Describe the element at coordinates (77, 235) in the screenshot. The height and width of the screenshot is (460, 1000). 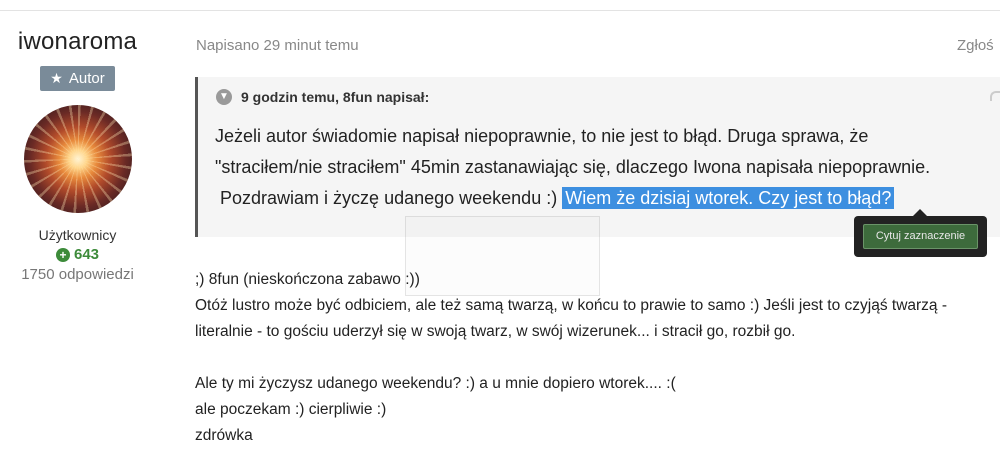
I see `author-role: Użytkownicy` at that location.